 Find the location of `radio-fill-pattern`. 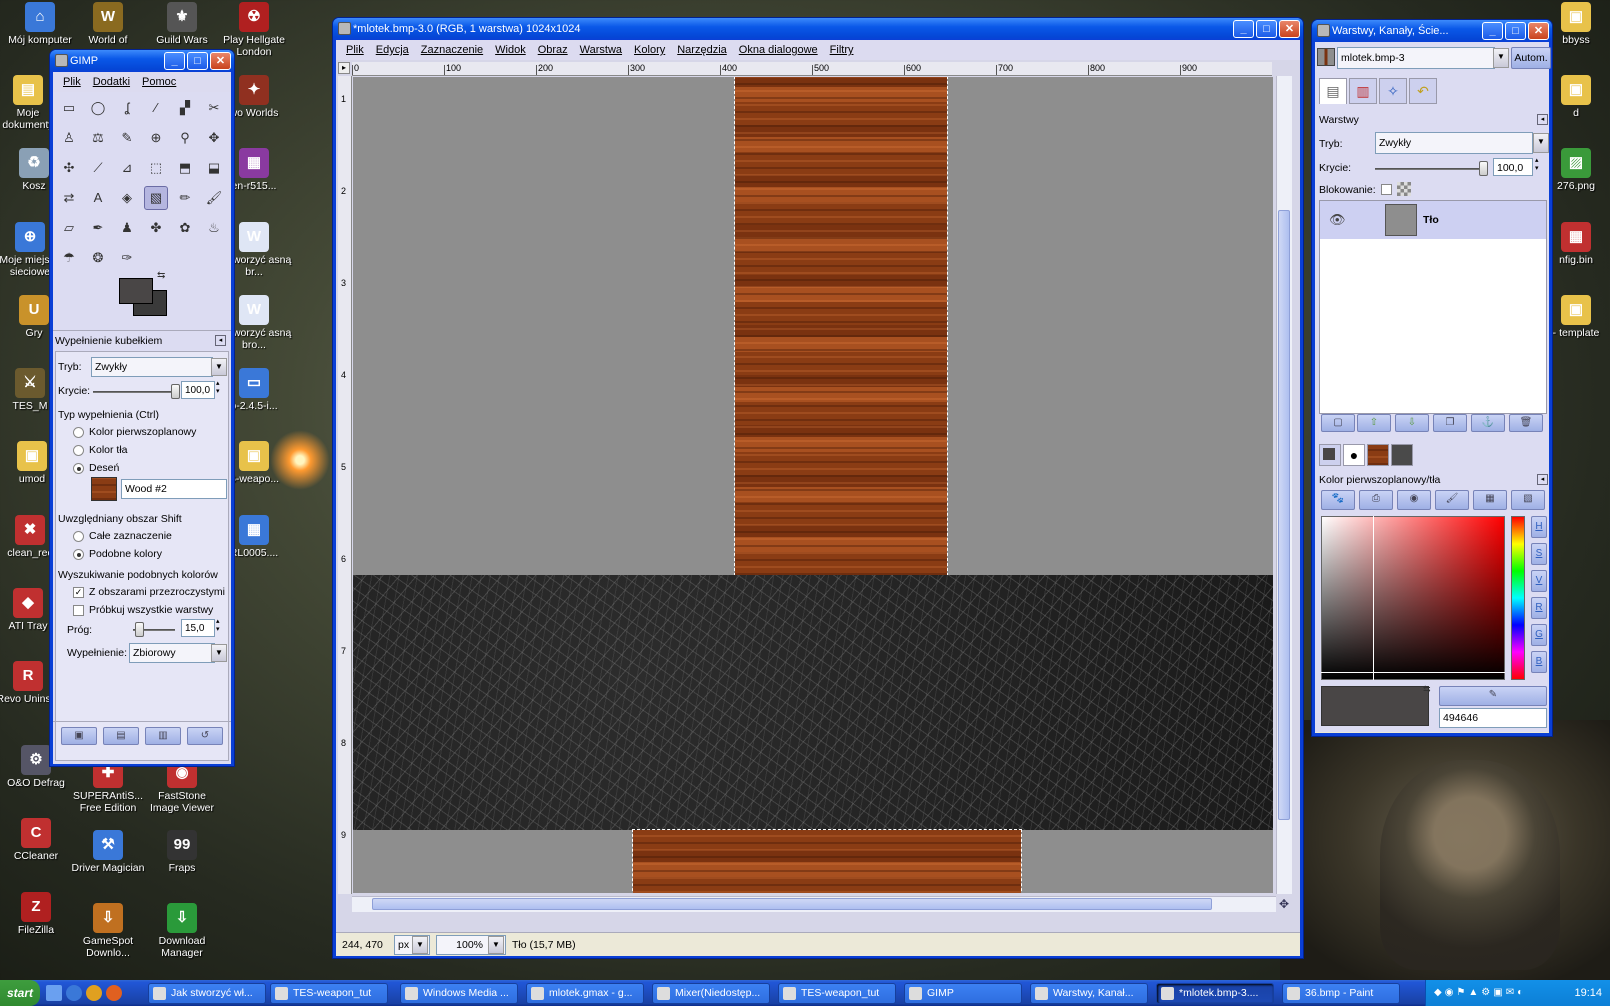

radio-fill-pattern is located at coordinates (78, 468).